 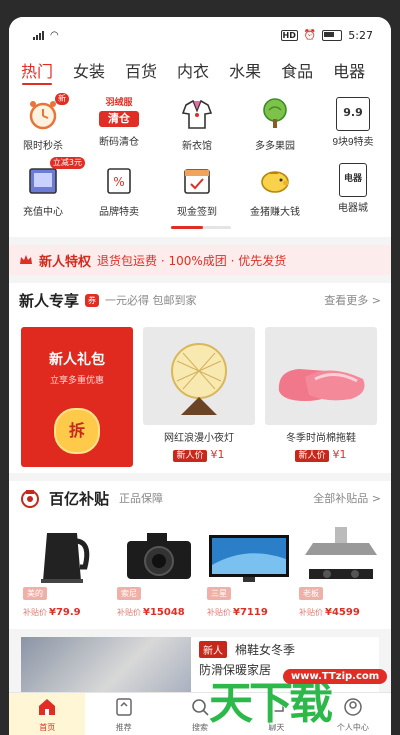 I want to click on recommend-icon, so click(x=123, y=707).